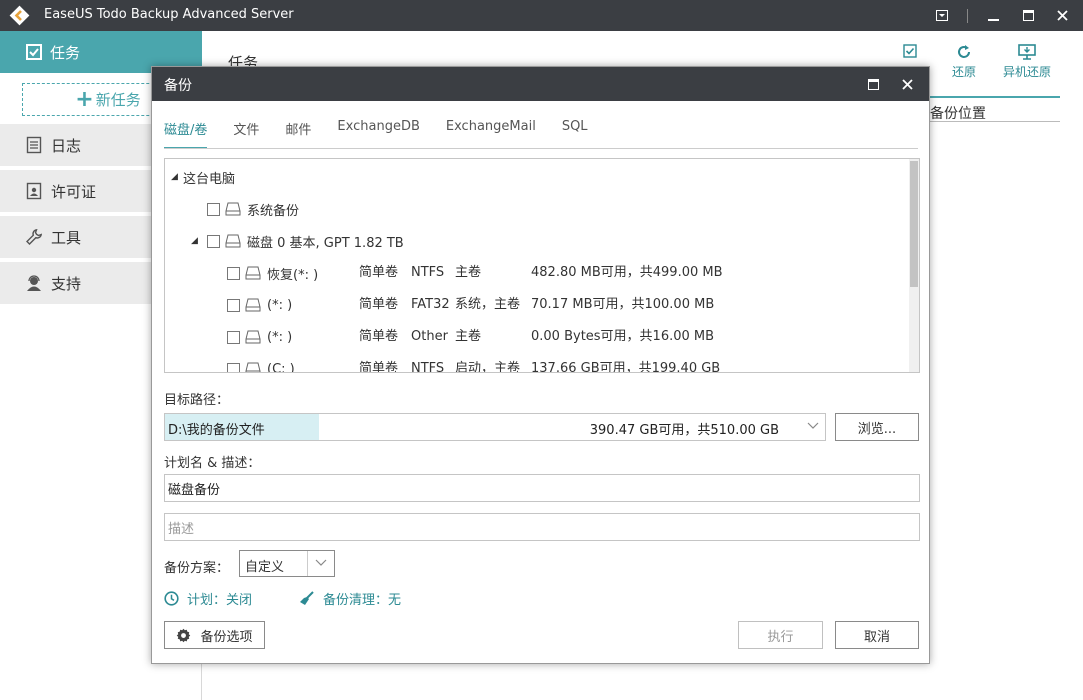 This screenshot has height=700, width=1083. I want to click on backup-options-button: 备份选项, so click(214, 635).